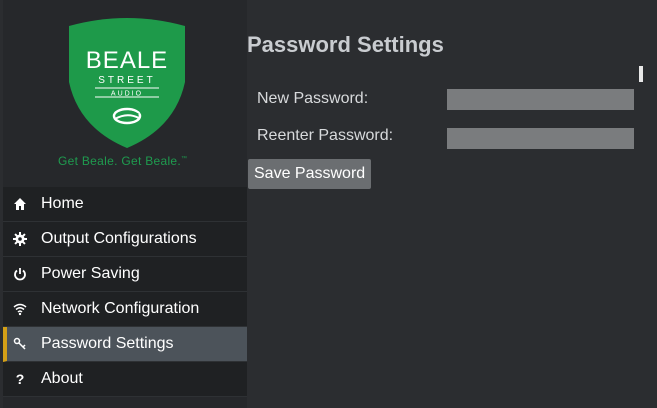 Image resolution: width=657 pixels, height=408 pixels. Describe the element at coordinates (184, 159) in the screenshot. I see `trademark-mark: ™` at that location.